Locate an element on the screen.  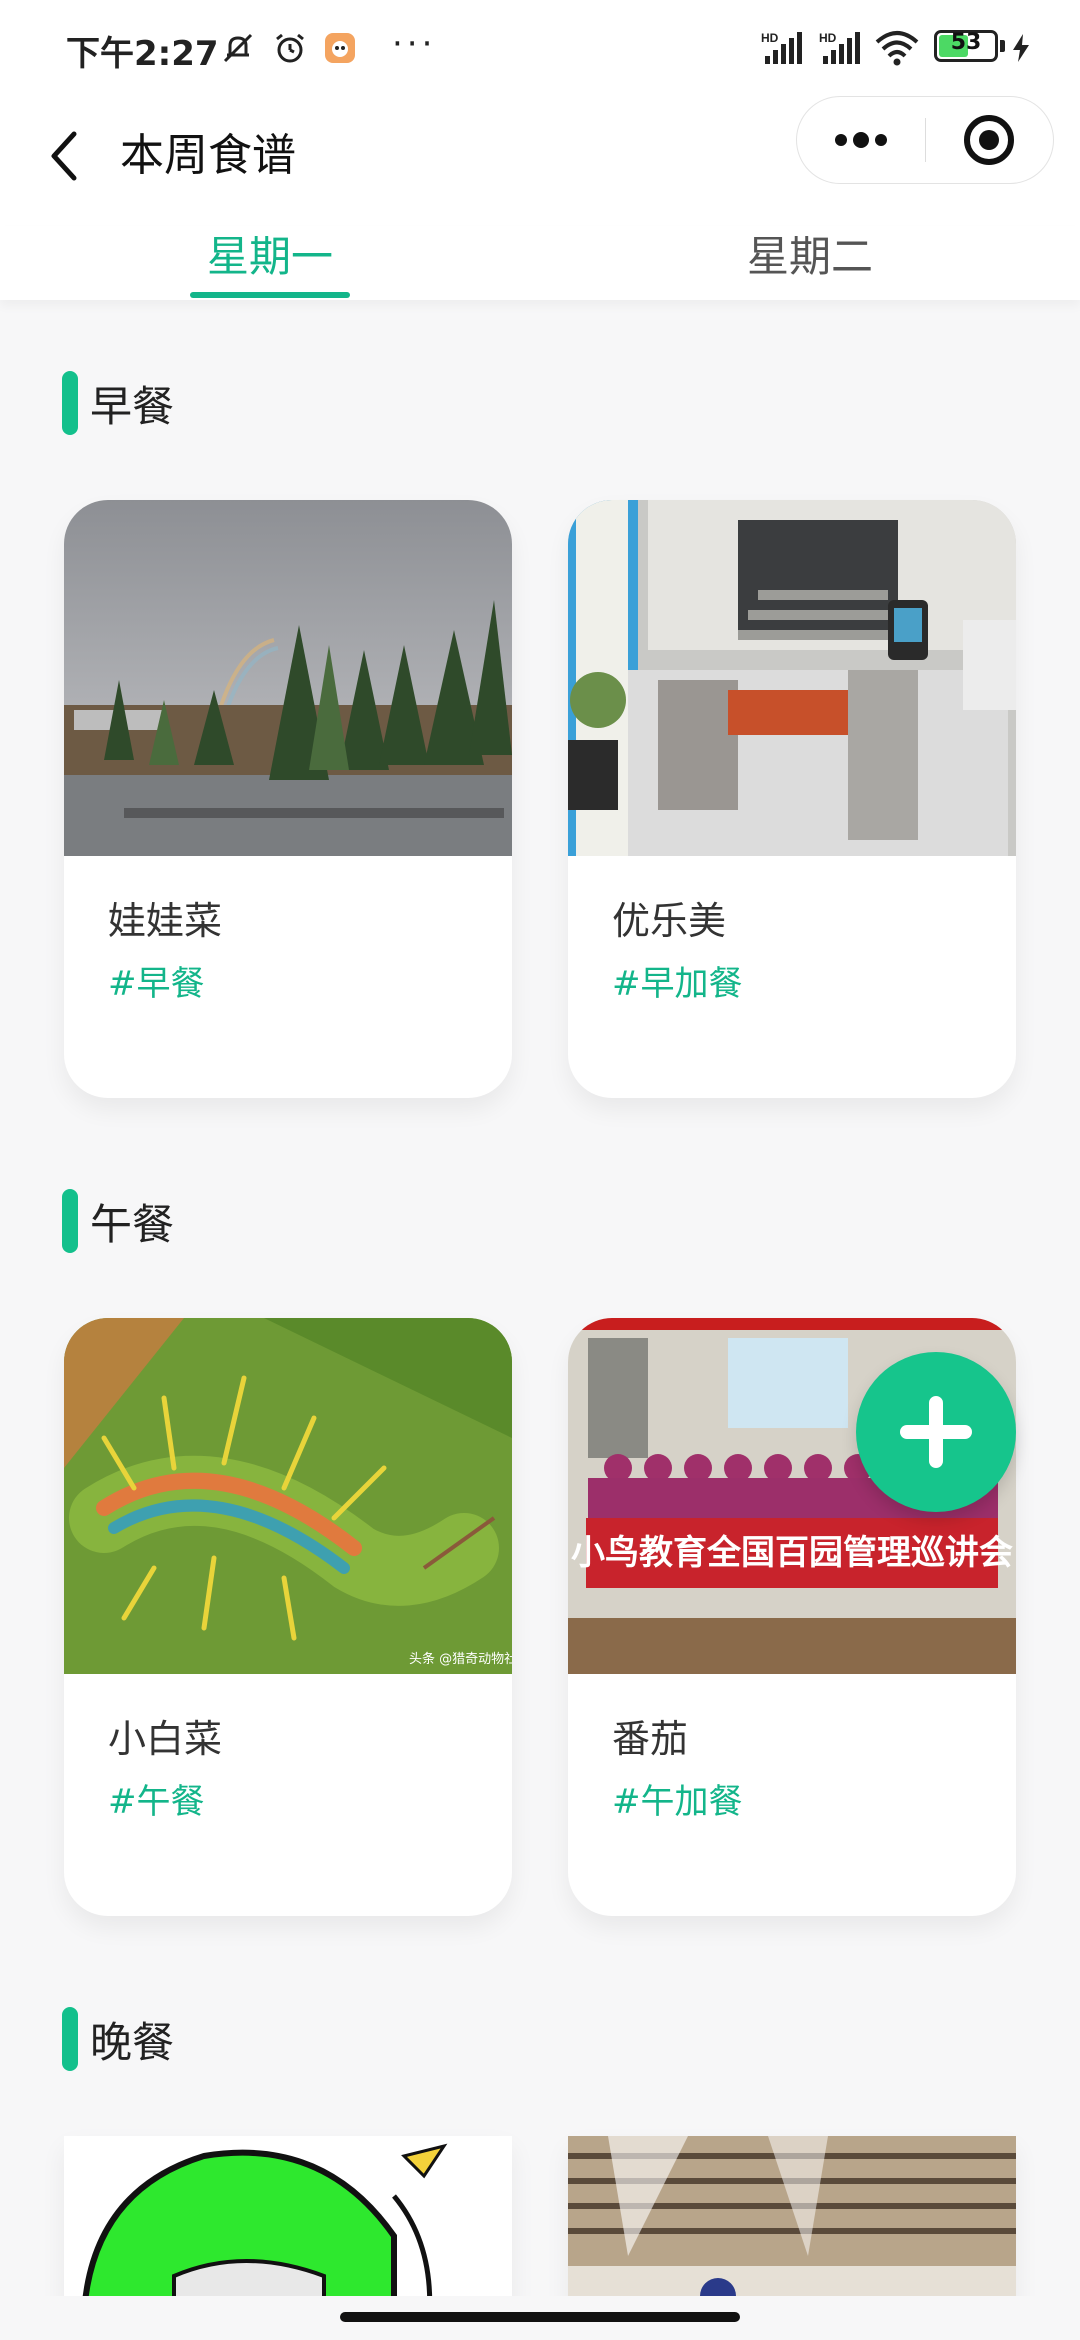
recipe-card: 优乐美 #早加餐 is located at coordinates (792, 799).